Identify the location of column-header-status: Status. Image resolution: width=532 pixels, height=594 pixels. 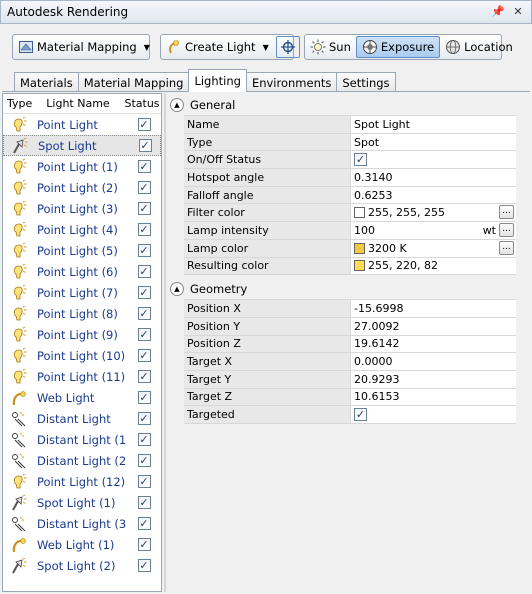
(142, 103).